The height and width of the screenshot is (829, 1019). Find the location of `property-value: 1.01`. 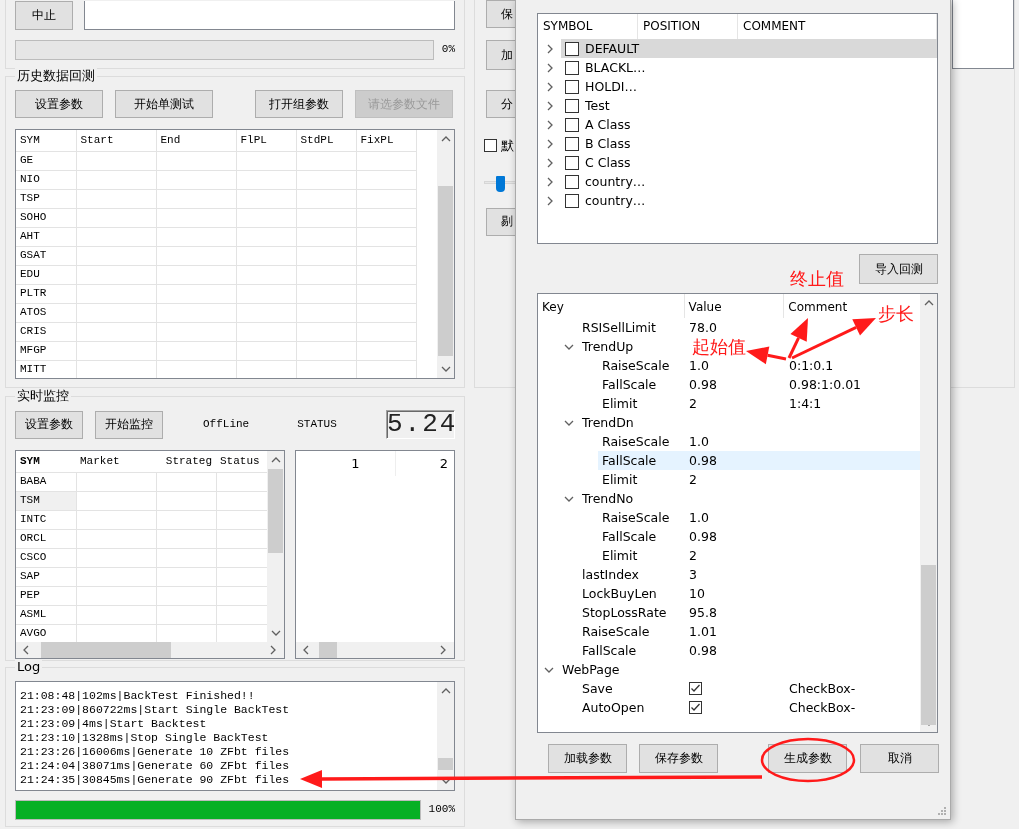

property-value: 1.01 is located at coordinates (703, 631).